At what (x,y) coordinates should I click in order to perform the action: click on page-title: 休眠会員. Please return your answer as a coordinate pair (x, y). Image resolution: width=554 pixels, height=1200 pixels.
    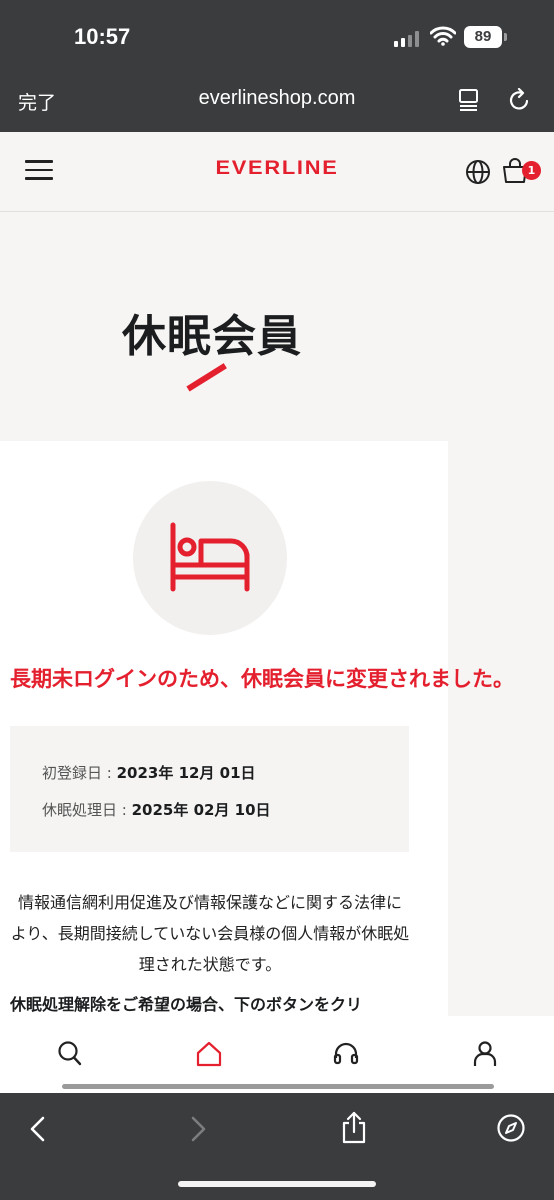
    Looking at the image, I should click on (212, 336).